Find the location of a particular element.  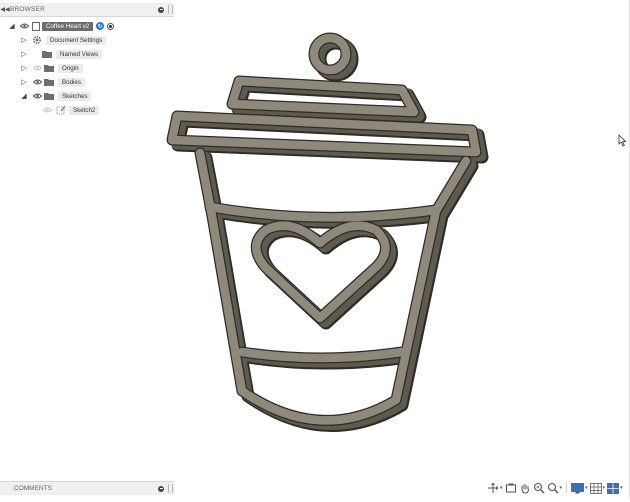

comments-panel-header: COMMENTS is located at coordinates (87, 488).